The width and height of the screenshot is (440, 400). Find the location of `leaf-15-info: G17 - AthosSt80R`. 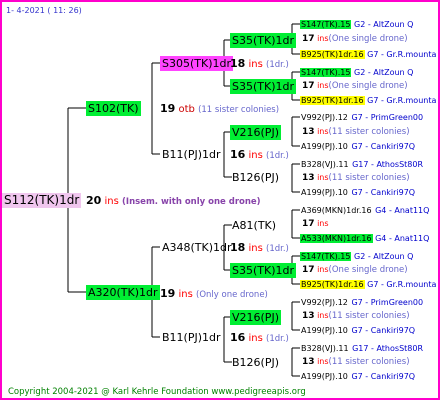

leaf-15-info: G17 - AthosSt80R is located at coordinates (388, 348).